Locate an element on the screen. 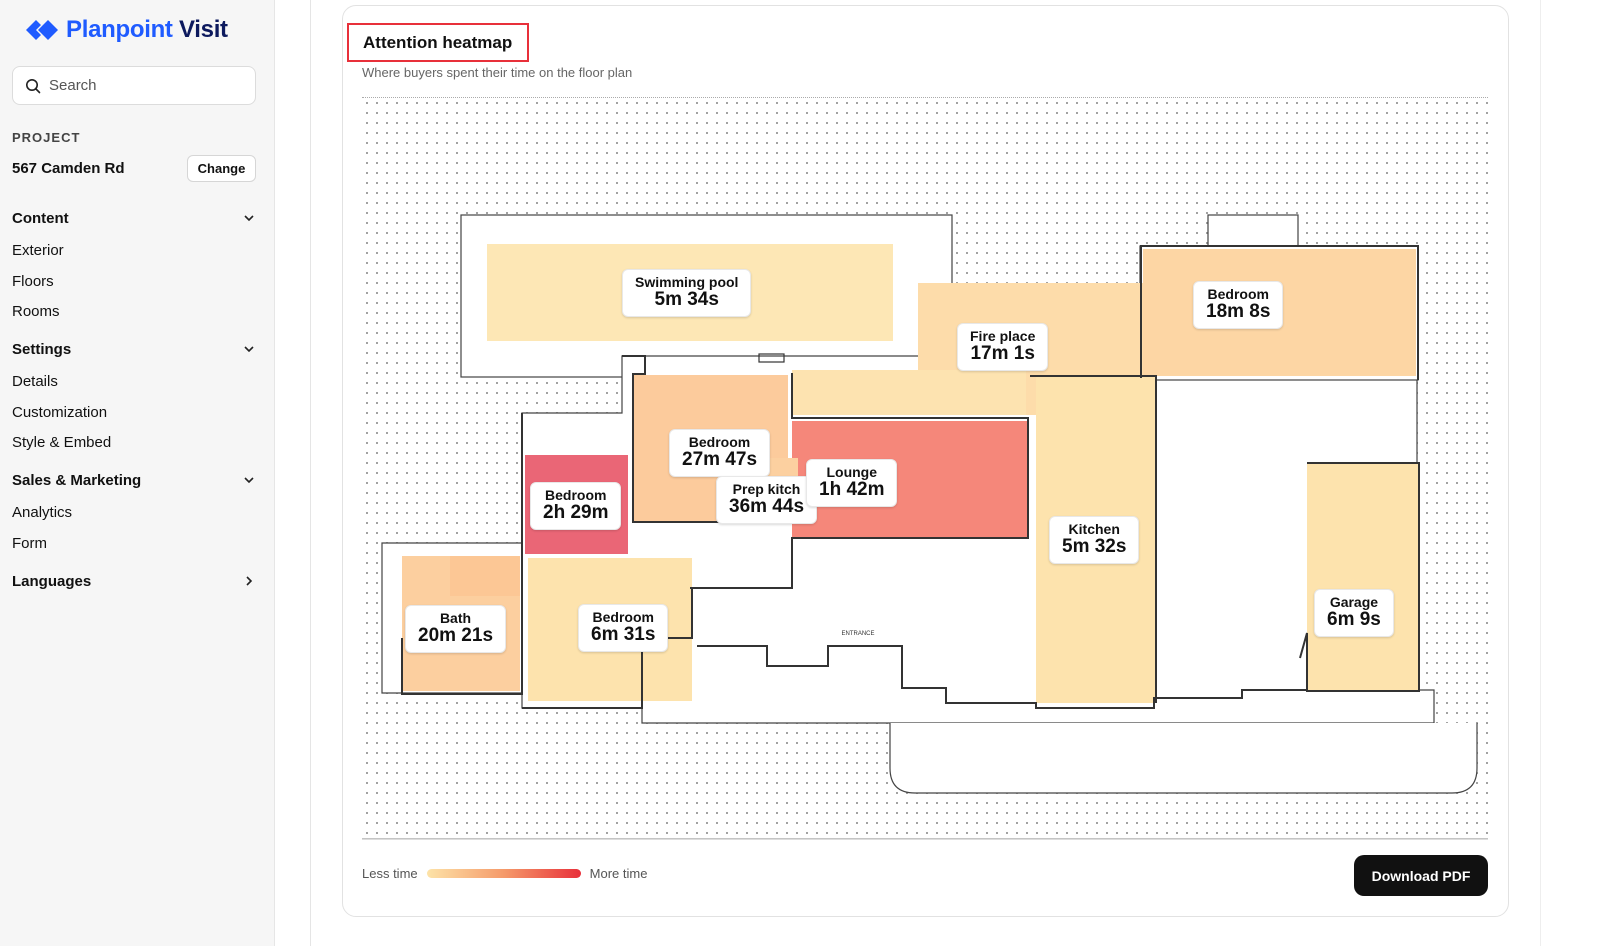  legend-gradient-bar is located at coordinates (503, 873).